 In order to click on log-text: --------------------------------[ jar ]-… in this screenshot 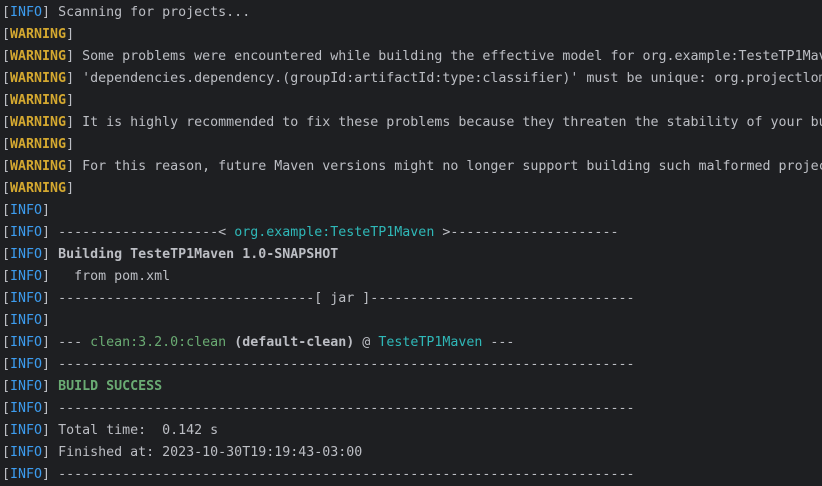, I will do `click(342, 298)`.